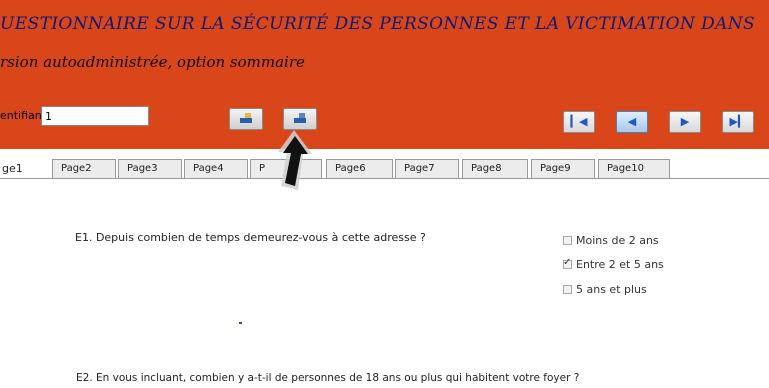 This screenshot has height=388, width=769. I want to click on tab-page7: Page7, so click(427, 169).